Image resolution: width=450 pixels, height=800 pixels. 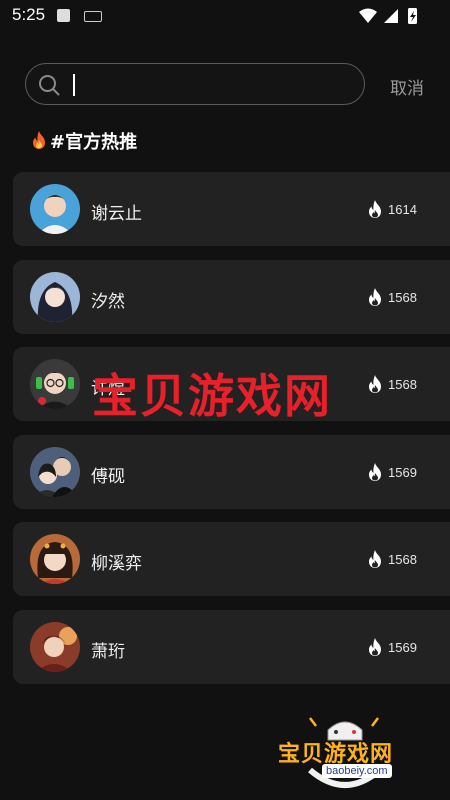 What do you see at coordinates (93, 16) in the screenshot?
I see `keyboard-icon` at bounding box center [93, 16].